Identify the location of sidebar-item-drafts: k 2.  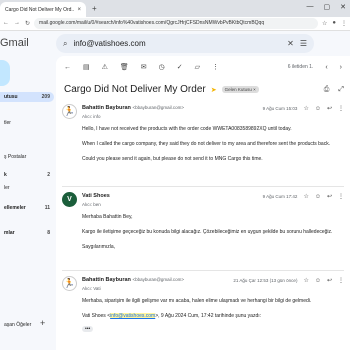
(27, 175).